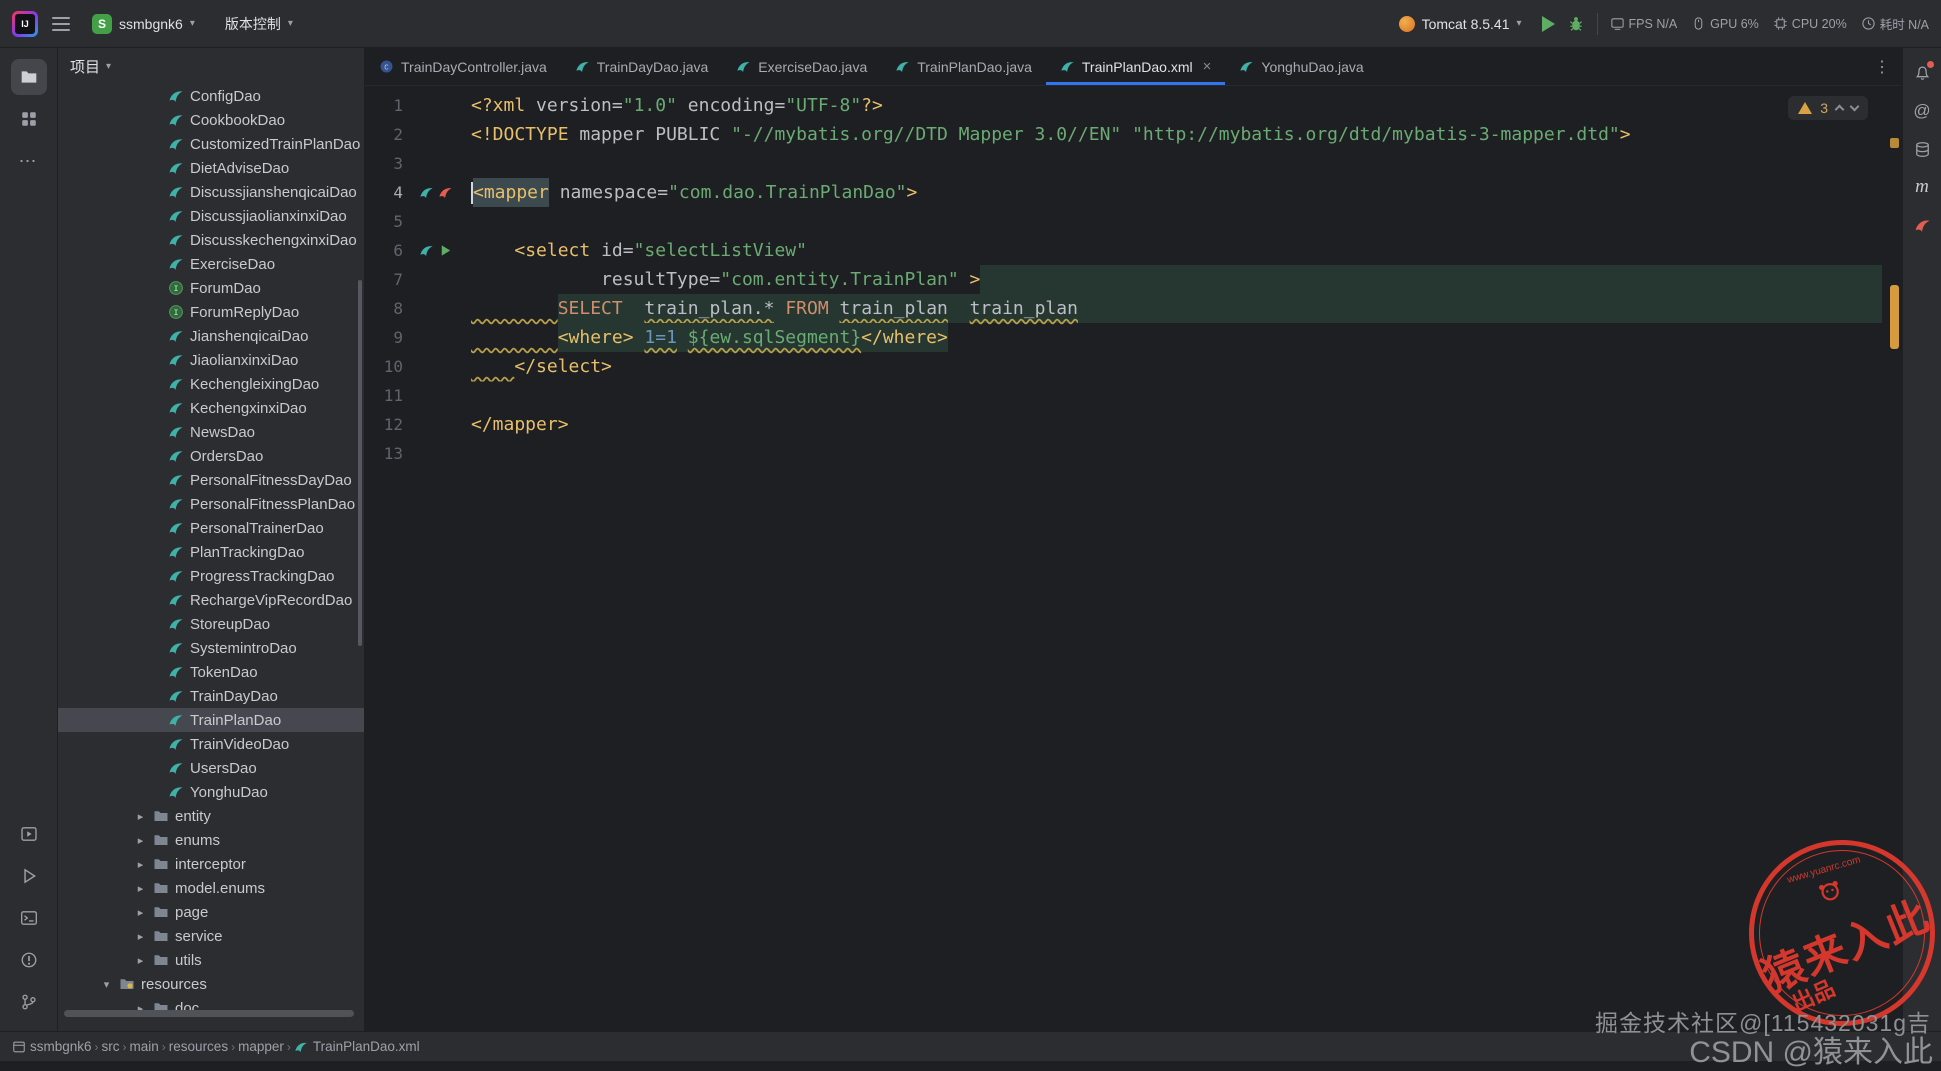 The width and height of the screenshot is (1941, 1071). I want to click on next-problem-icon, so click(1854, 106).